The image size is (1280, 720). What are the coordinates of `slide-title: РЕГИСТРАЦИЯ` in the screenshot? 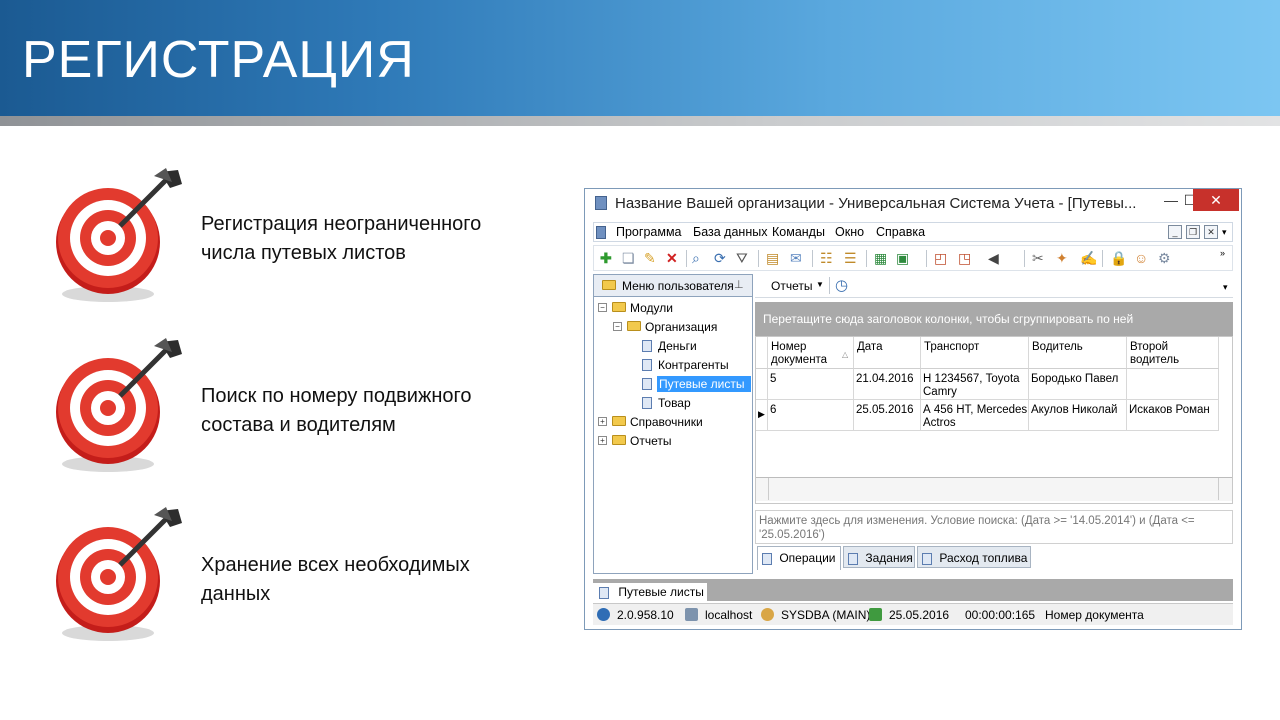 It's located at (218, 60).